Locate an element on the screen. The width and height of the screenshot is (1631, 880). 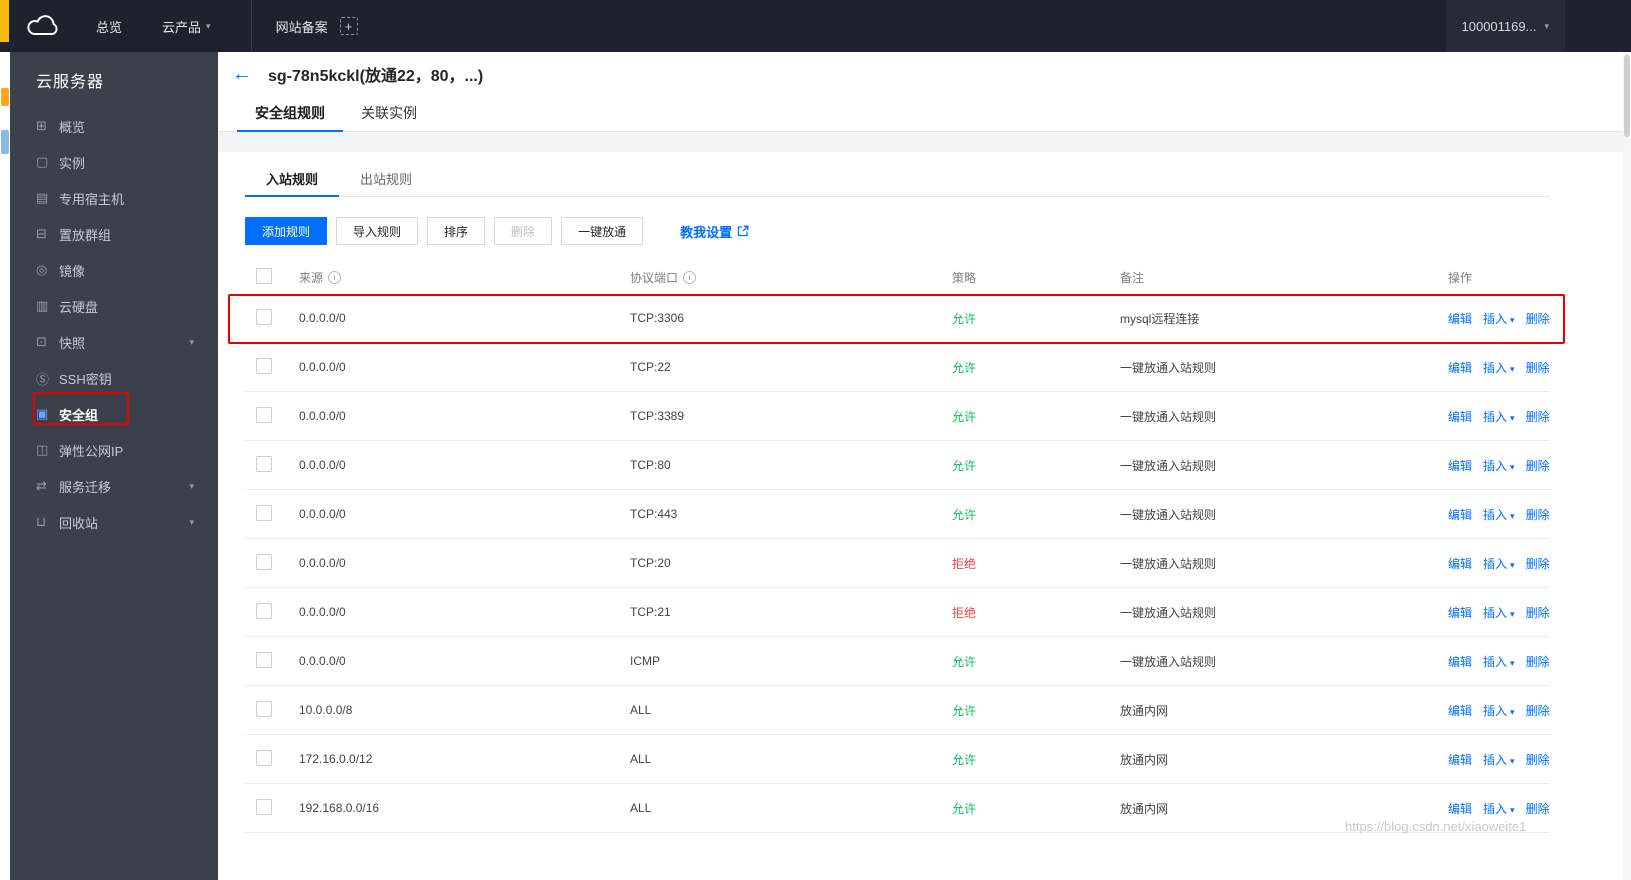
sidebar-item-cloud-disk: ▥ 云硬盘 is located at coordinates (114, 306).